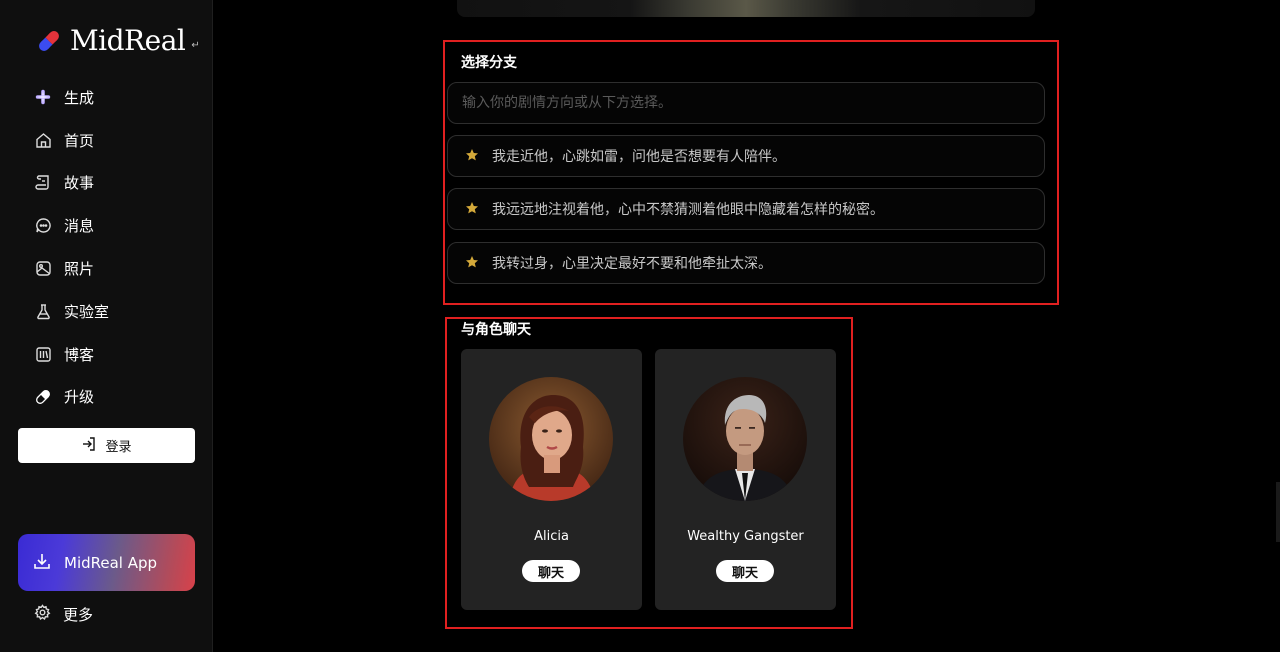 The height and width of the screenshot is (652, 1280). I want to click on sidebar-item-more: 更多, so click(63, 614).